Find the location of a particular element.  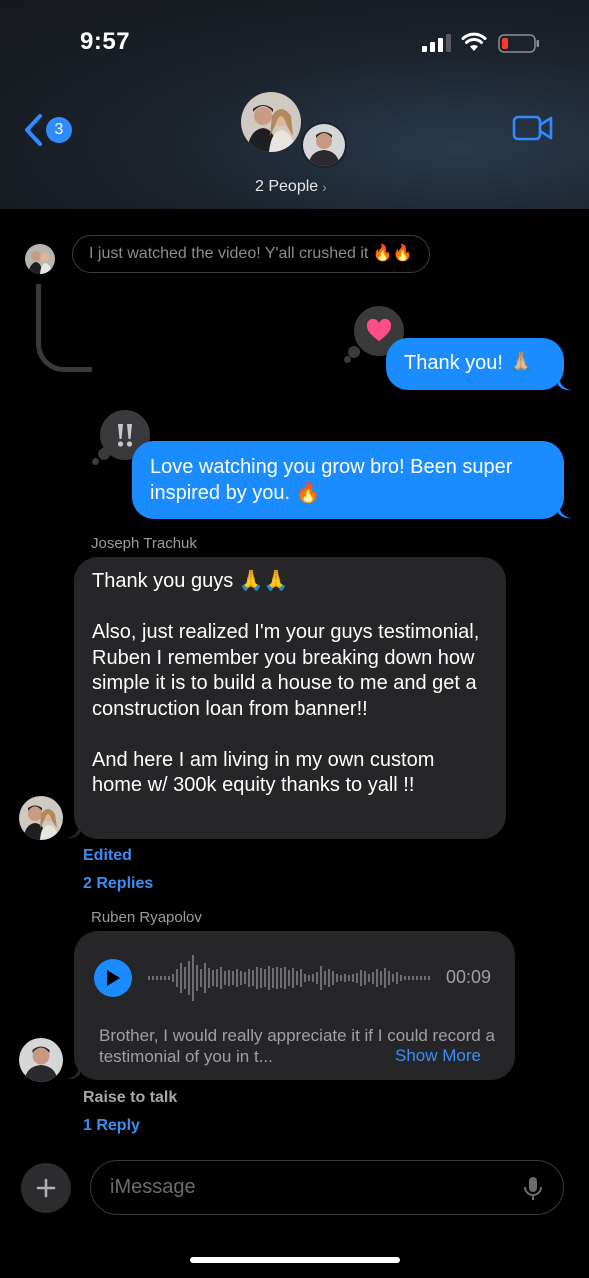

raise-to-talk-label: Raise to talk is located at coordinates (130, 1097).